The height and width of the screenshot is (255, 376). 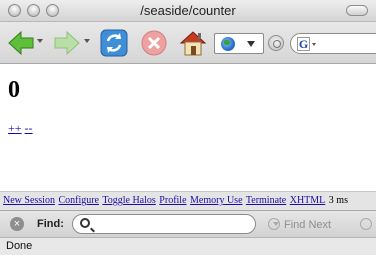 What do you see at coordinates (17, 224) in the screenshot?
I see `close-icon: ×` at bounding box center [17, 224].